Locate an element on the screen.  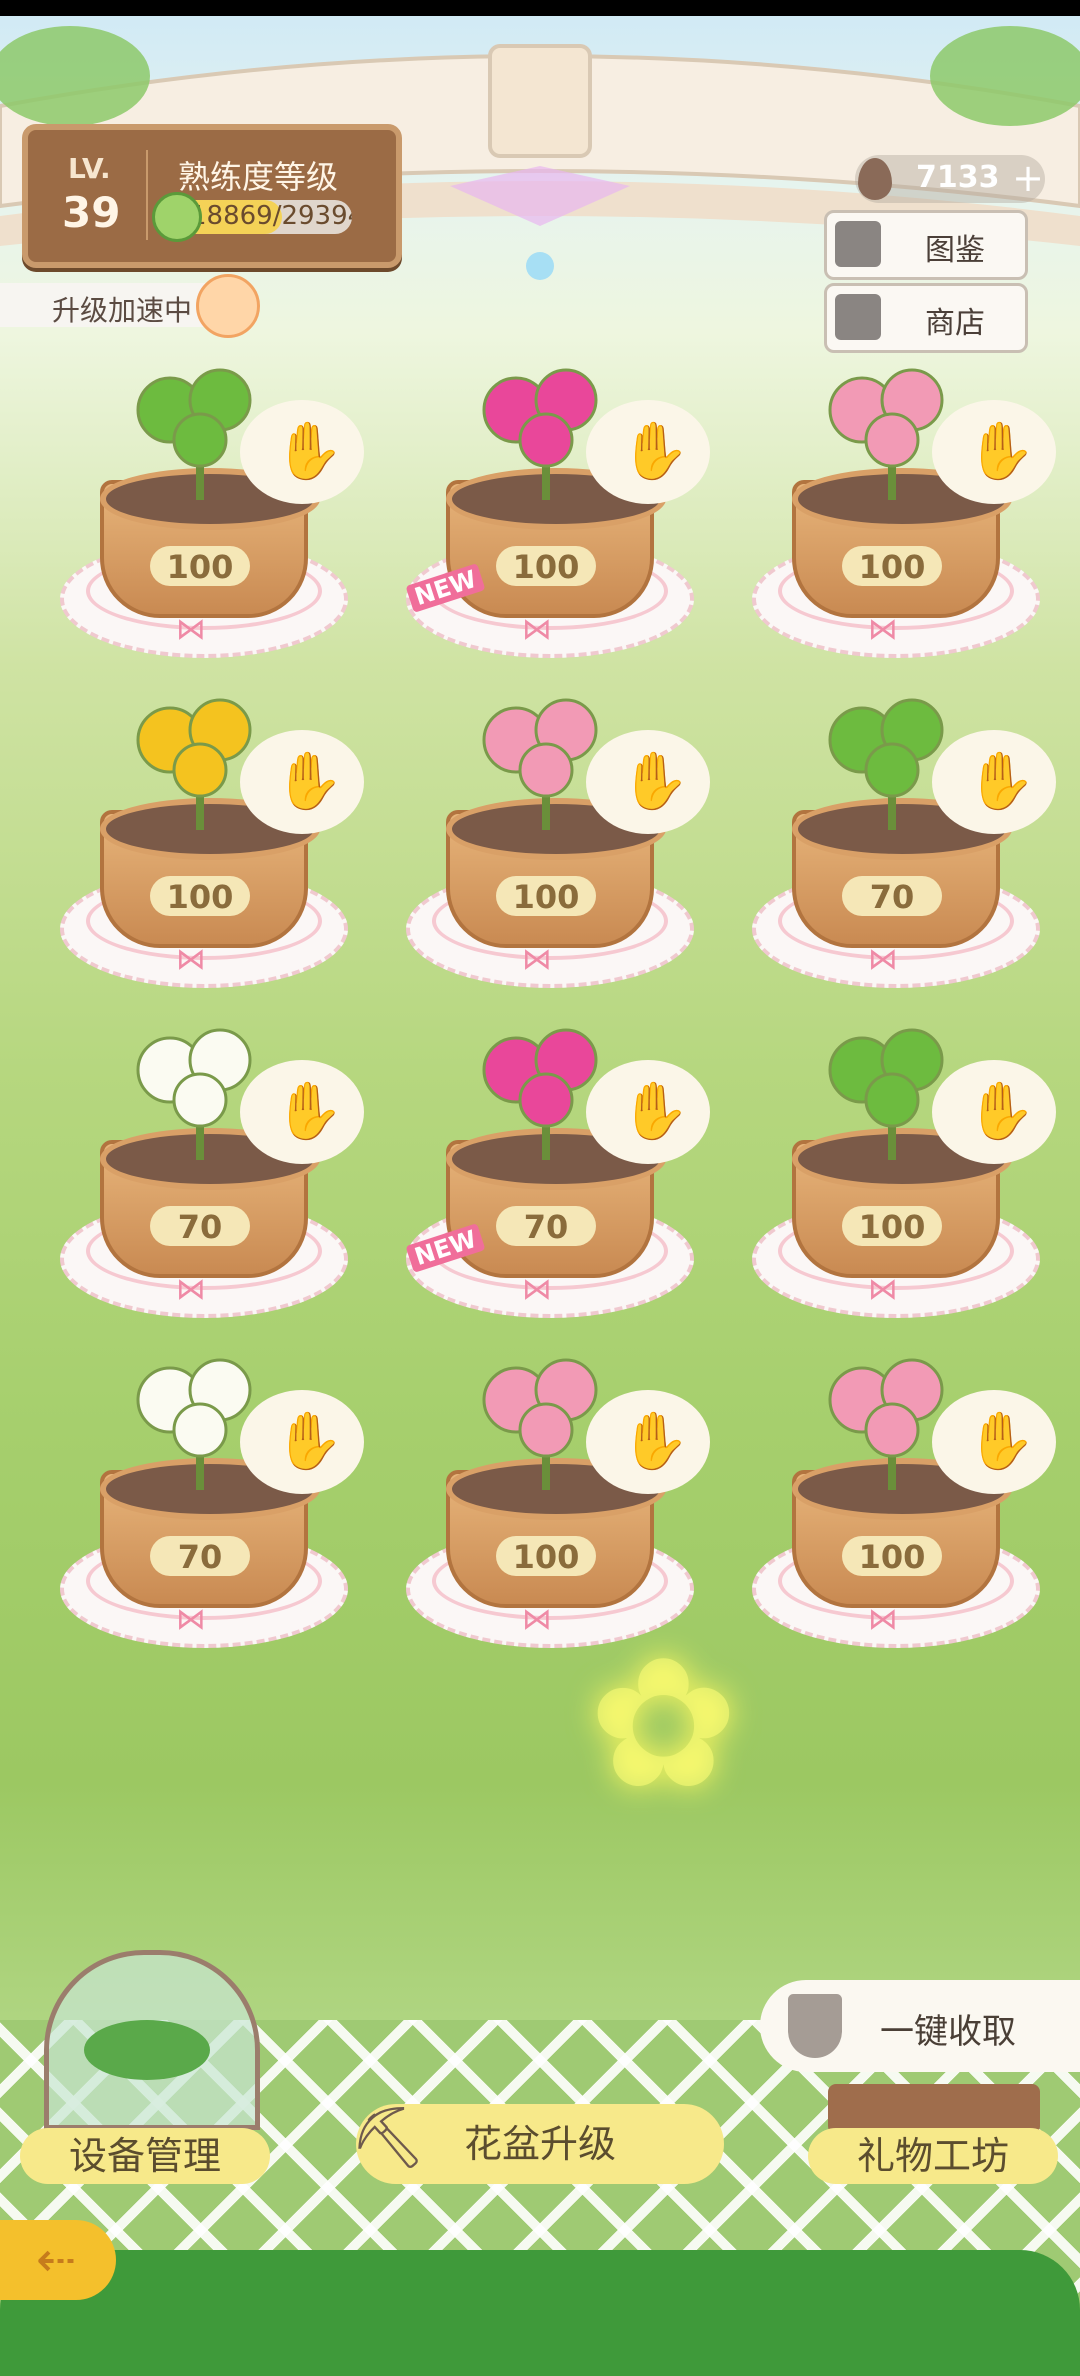
seed-icon is located at coordinates (875, 179).